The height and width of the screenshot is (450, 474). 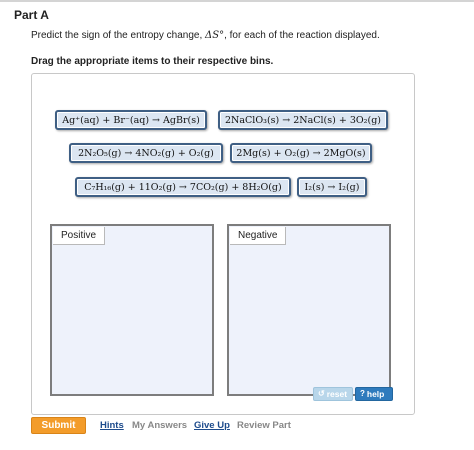 I want to click on entropy-symbol: ΔS°, so click(x=215, y=35).